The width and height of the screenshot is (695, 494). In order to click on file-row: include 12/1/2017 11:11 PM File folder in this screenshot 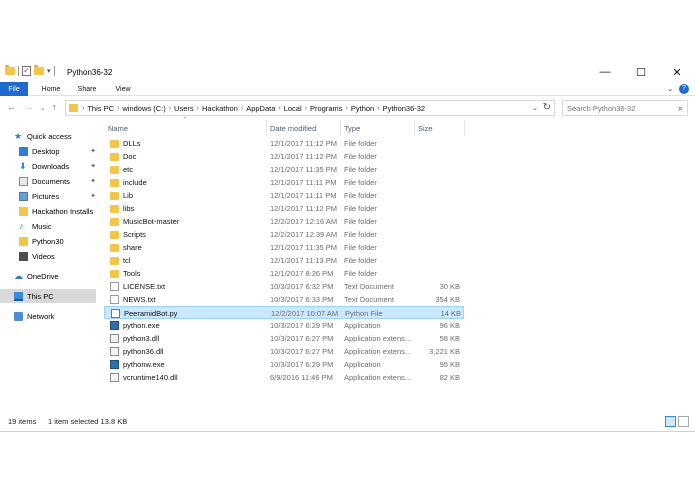, I will do `click(284, 182)`.